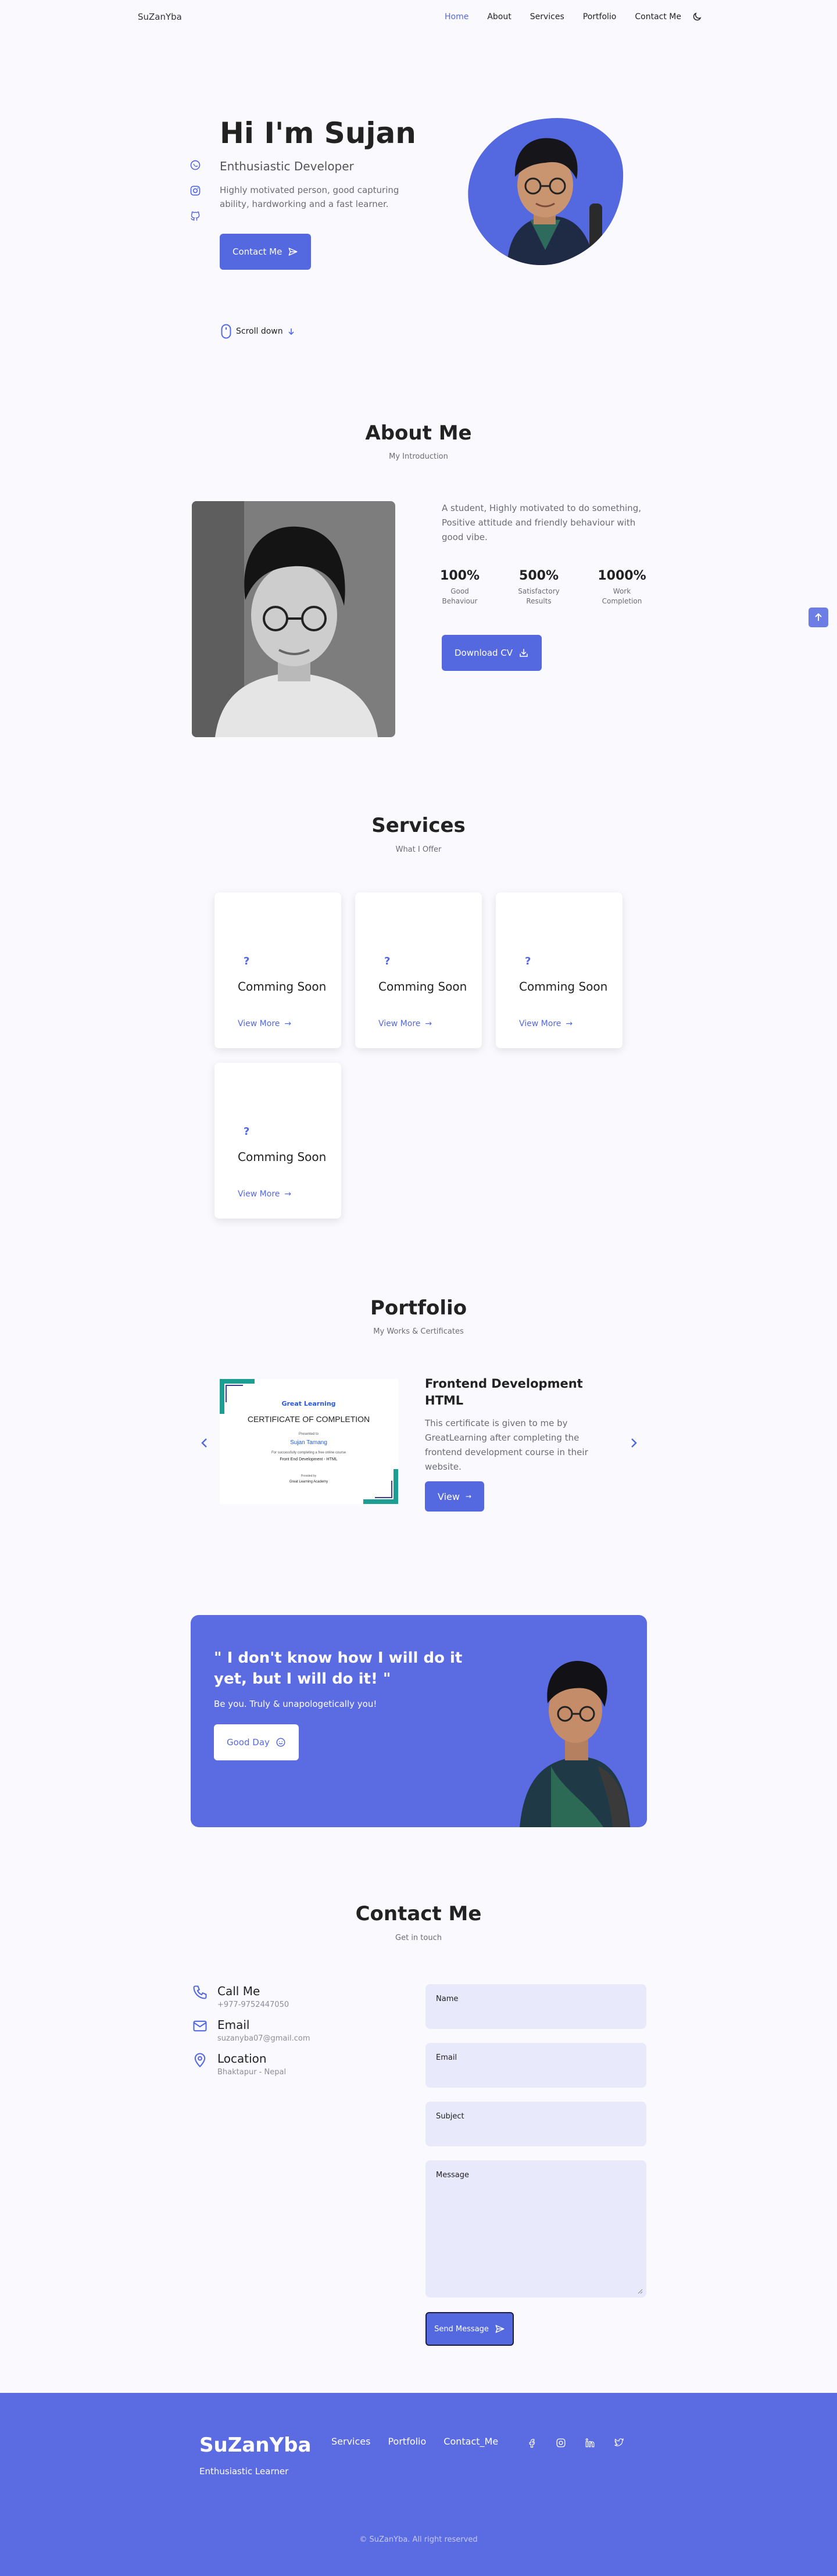 This screenshot has width=837, height=2576. What do you see at coordinates (535, 2006) in the screenshot?
I see `name-field: Name` at bounding box center [535, 2006].